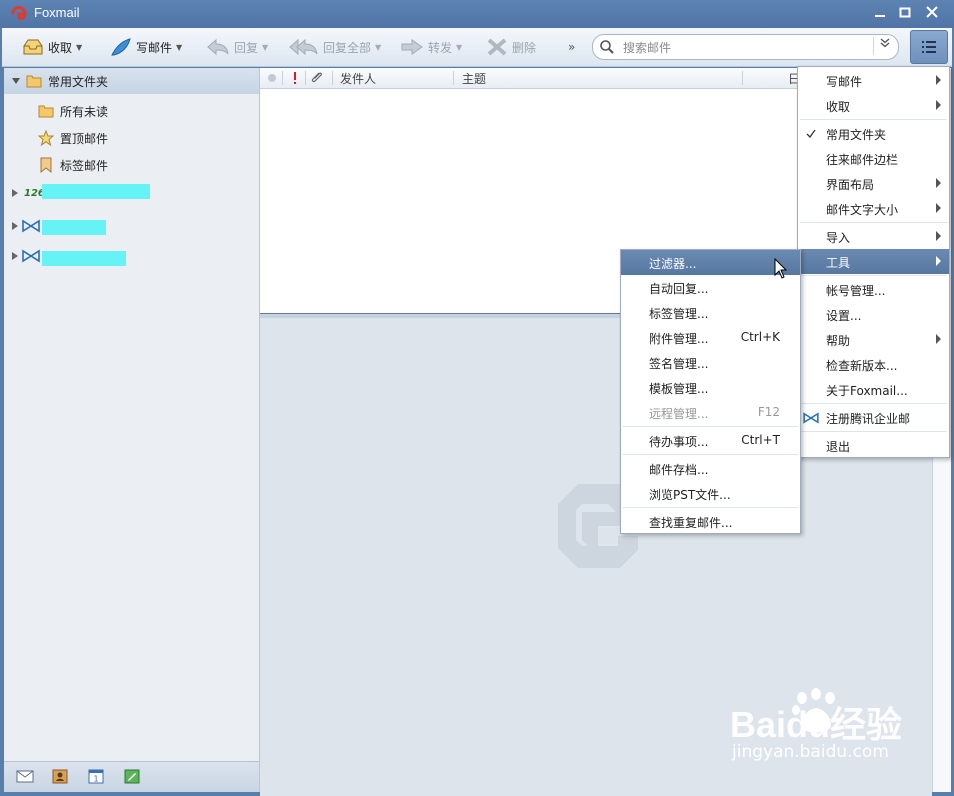 The image size is (954, 796). Describe the element at coordinates (862, 160) in the screenshot. I see `menu-item-label: 往来邮件边栏` at that location.